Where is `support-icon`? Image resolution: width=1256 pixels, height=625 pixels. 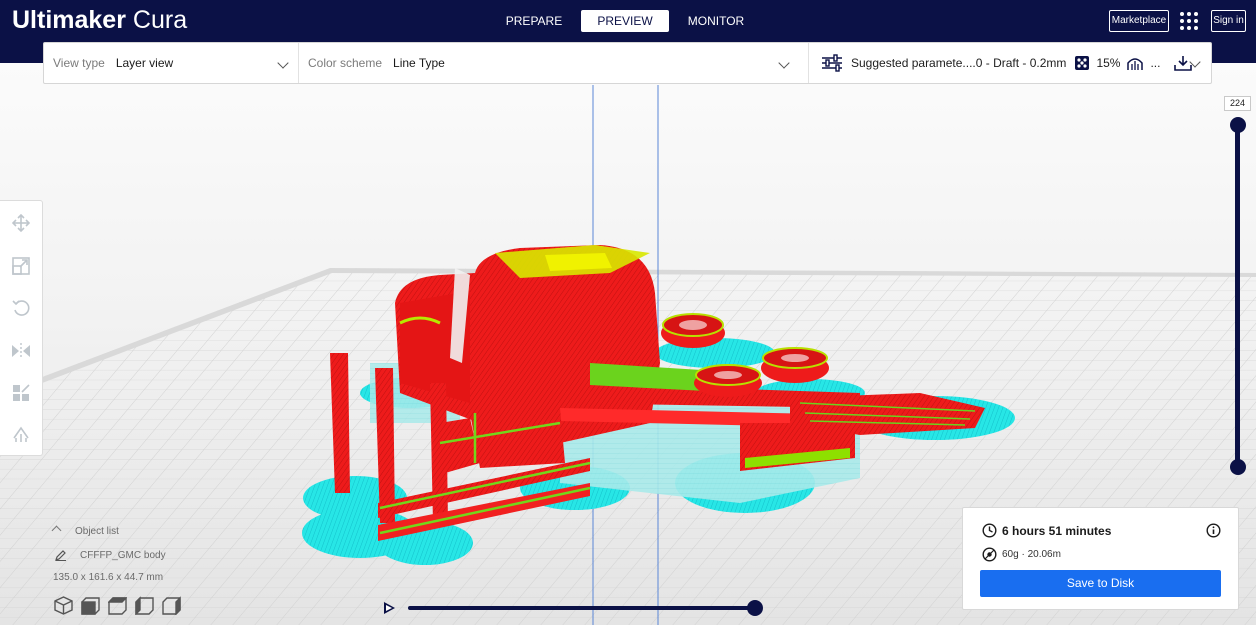
support-icon is located at coordinates (1135, 64).